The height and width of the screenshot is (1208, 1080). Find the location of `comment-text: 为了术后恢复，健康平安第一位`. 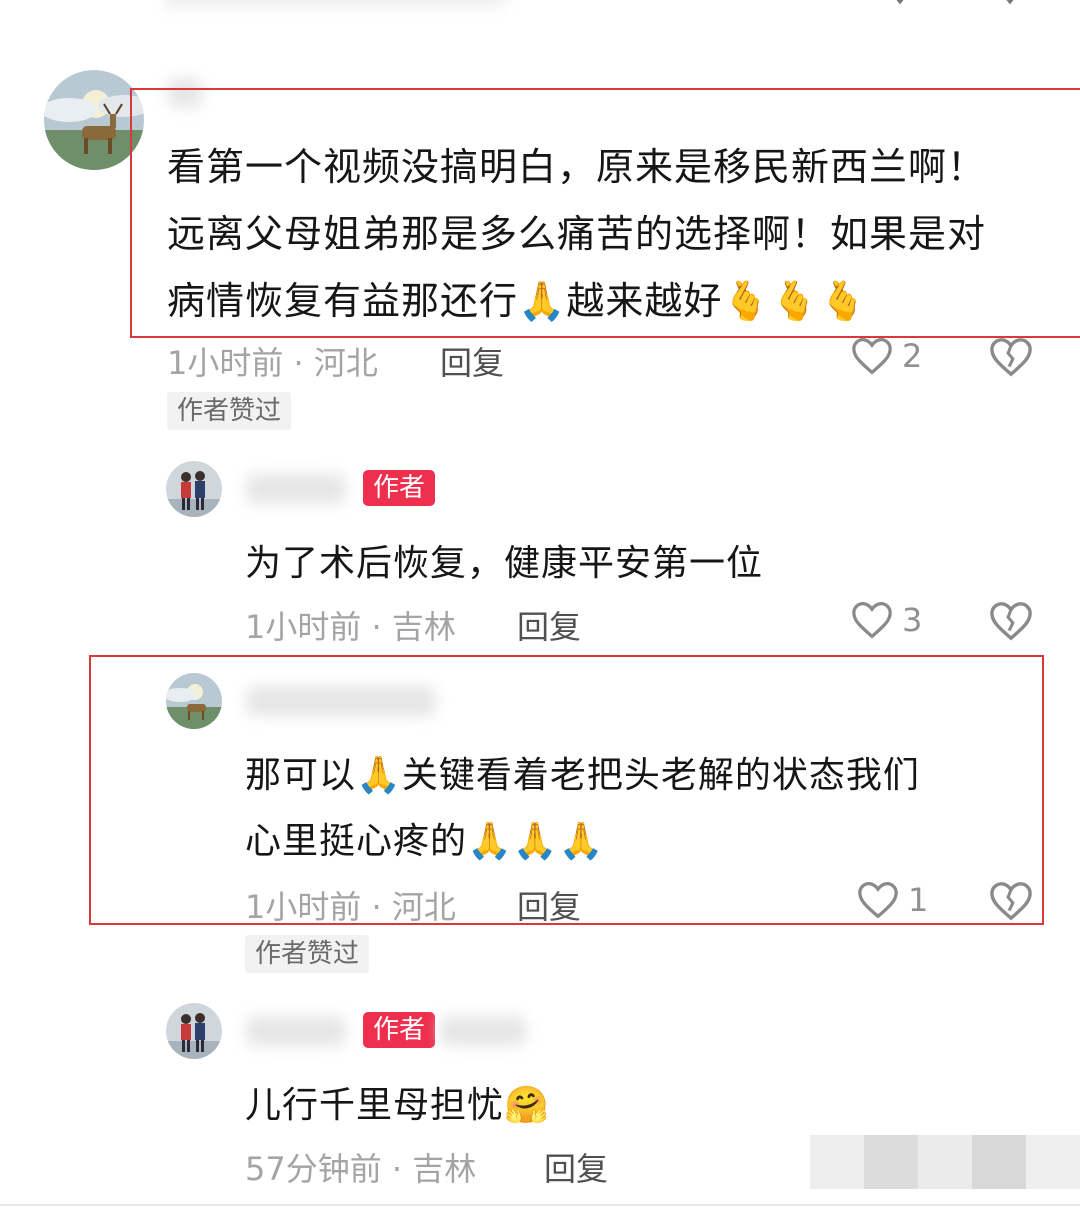

comment-text: 为了术后恢复，健康平安第一位 is located at coordinates (504, 563).